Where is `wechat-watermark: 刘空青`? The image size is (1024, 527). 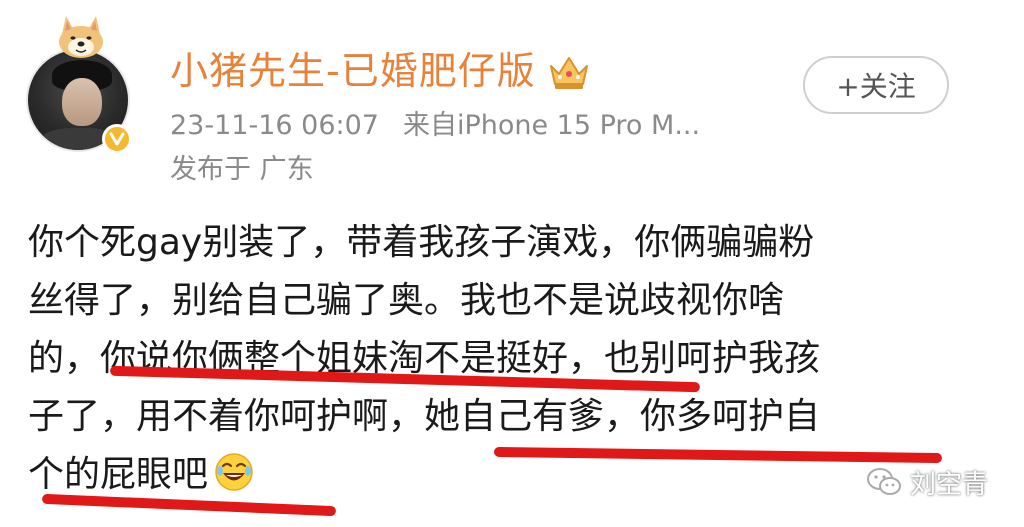
wechat-watermark: 刘空青 is located at coordinates (927, 482).